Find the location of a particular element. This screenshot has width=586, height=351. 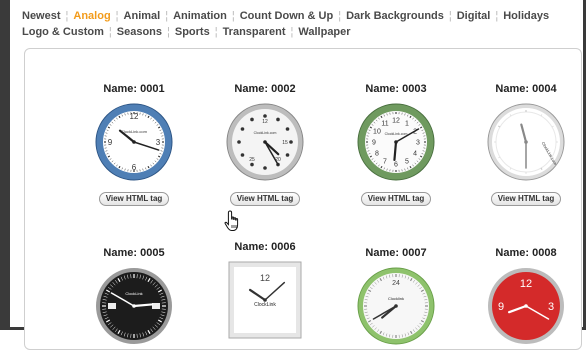

clock-preview: 12 3 6 9 ClockLink.com is located at coordinates (134, 142).